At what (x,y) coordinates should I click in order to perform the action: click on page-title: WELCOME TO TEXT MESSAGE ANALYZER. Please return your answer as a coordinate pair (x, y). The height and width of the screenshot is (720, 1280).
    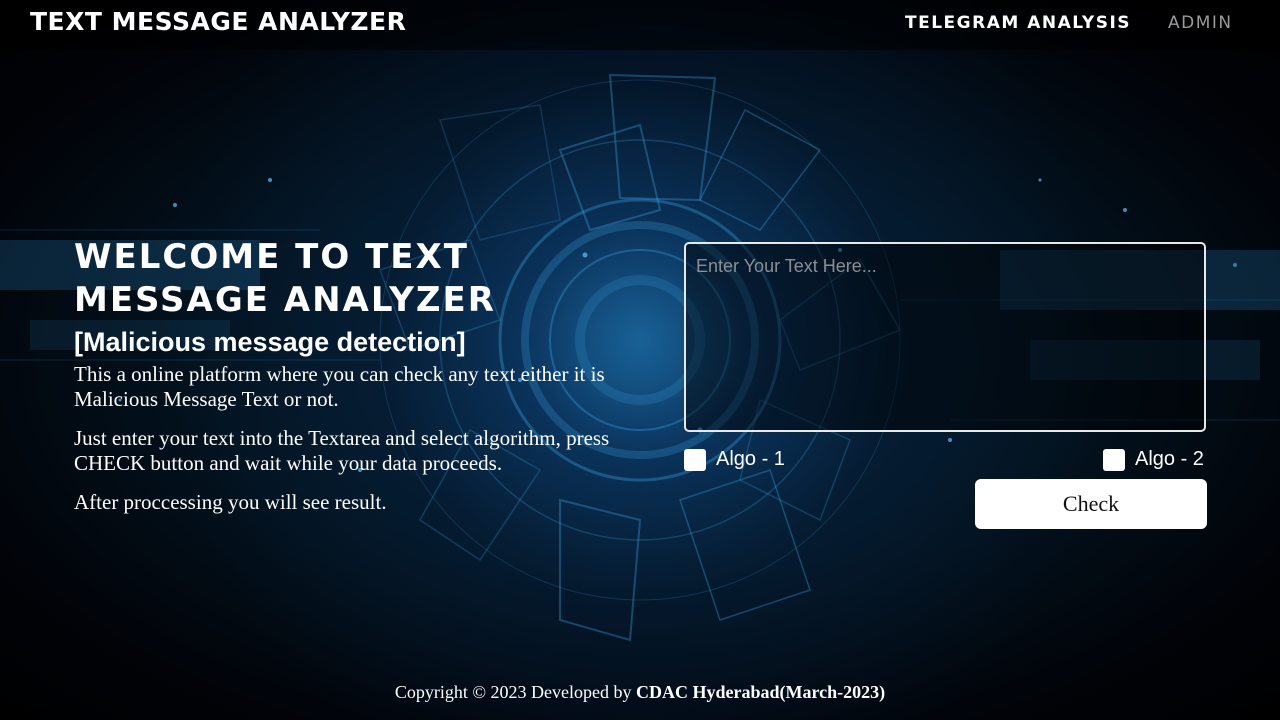
    Looking at the image, I should click on (344, 279).